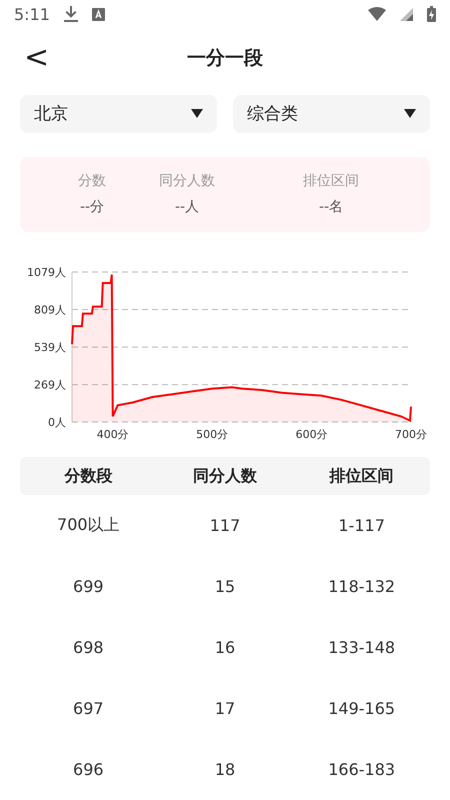  What do you see at coordinates (92, 181) in the screenshot?
I see `stat-label: 分数` at bounding box center [92, 181].